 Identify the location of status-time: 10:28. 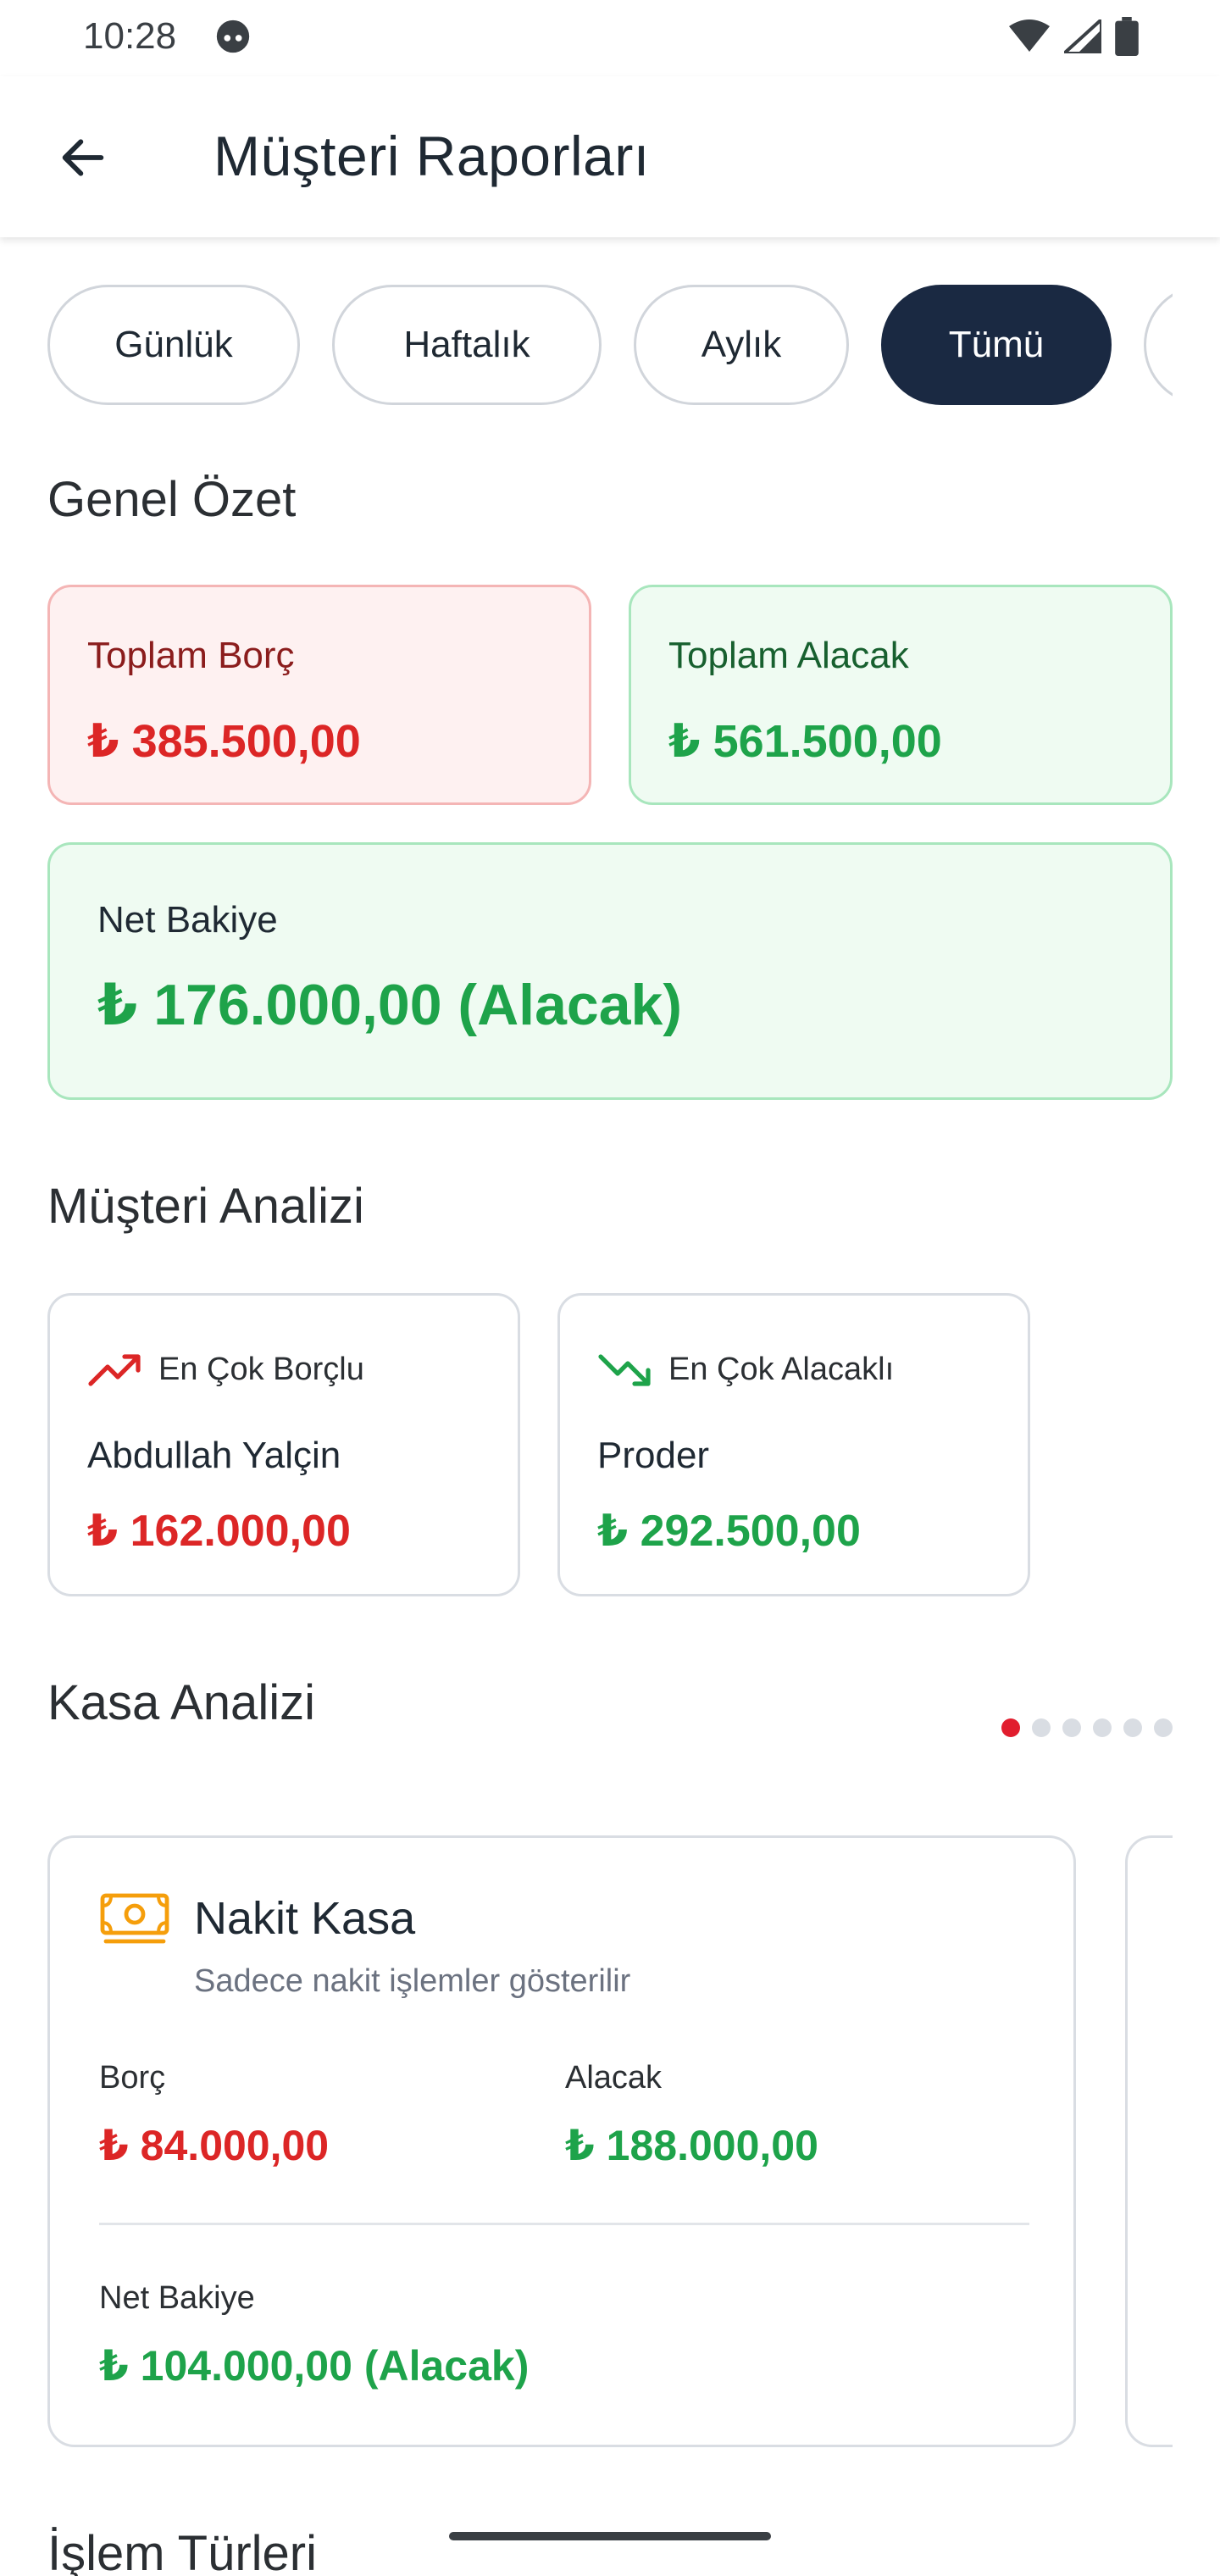
(130, 36).